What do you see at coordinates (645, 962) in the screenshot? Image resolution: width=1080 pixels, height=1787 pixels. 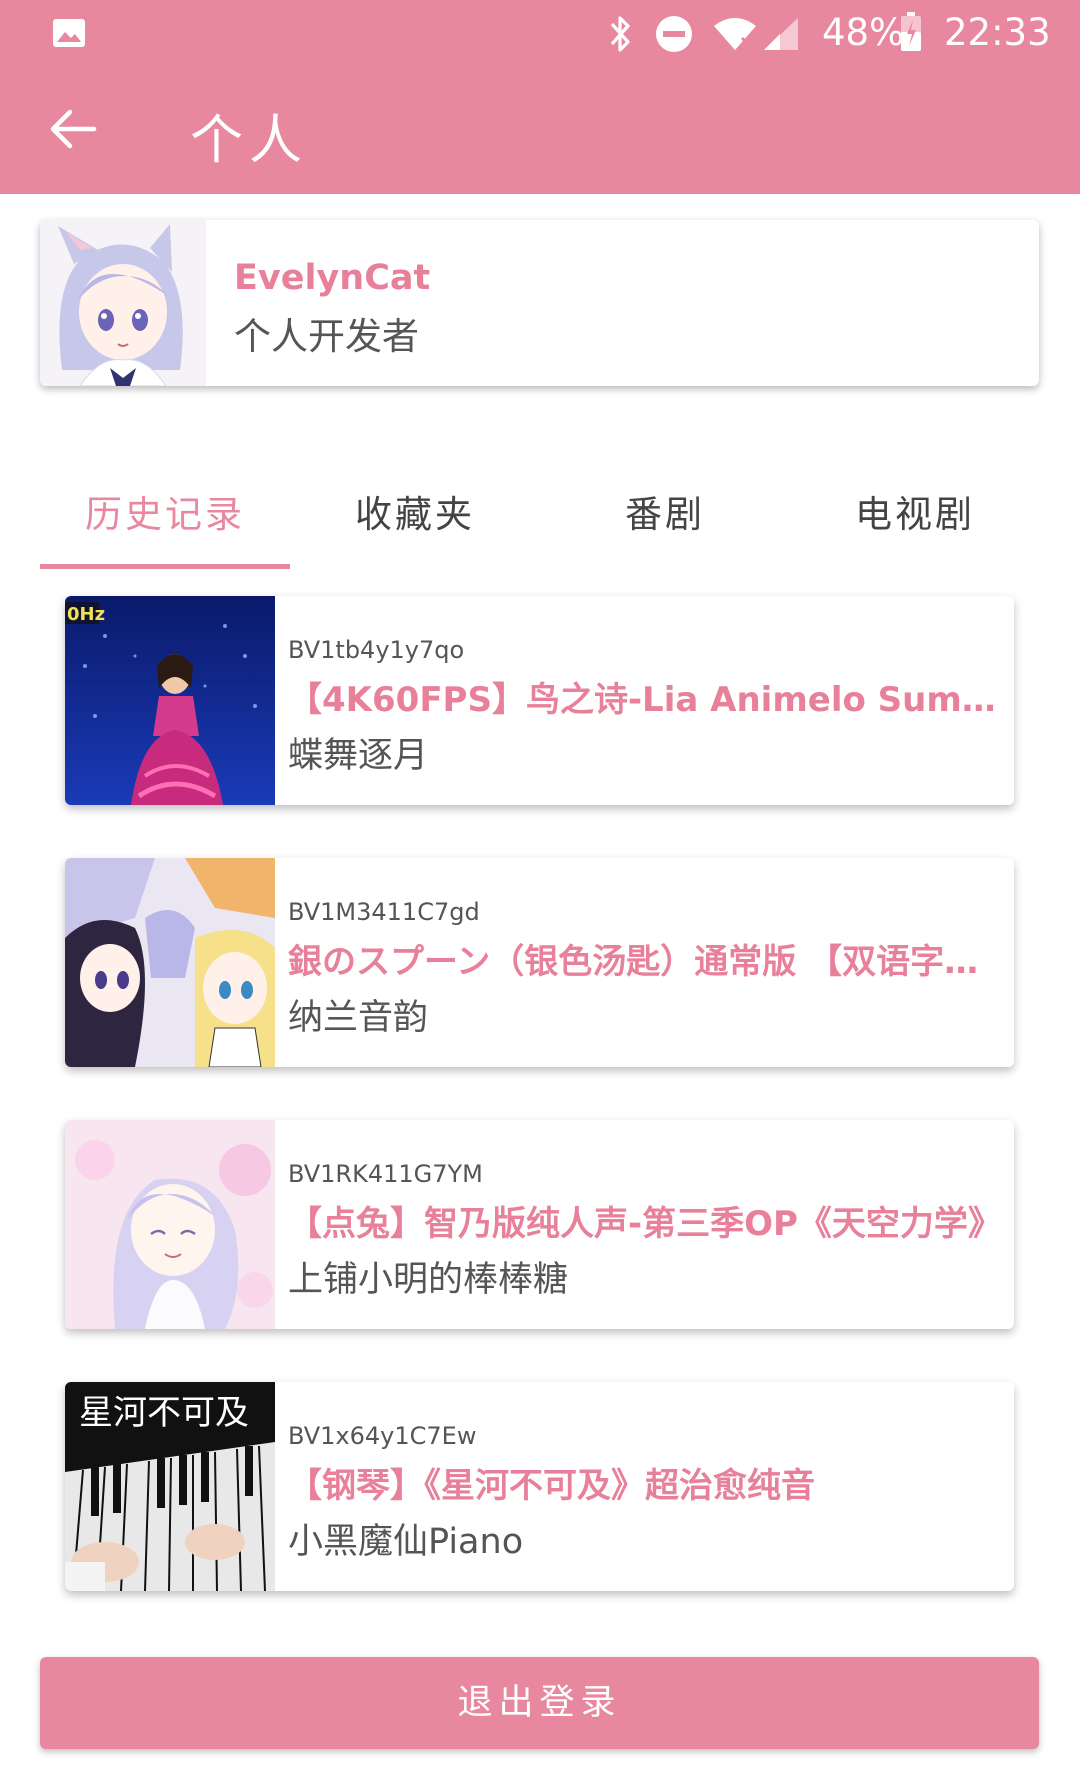 I see `video-title: 銀のスプーン（银色汤匙）通常版 【双语字幕】` at bounding box center [645, 962].